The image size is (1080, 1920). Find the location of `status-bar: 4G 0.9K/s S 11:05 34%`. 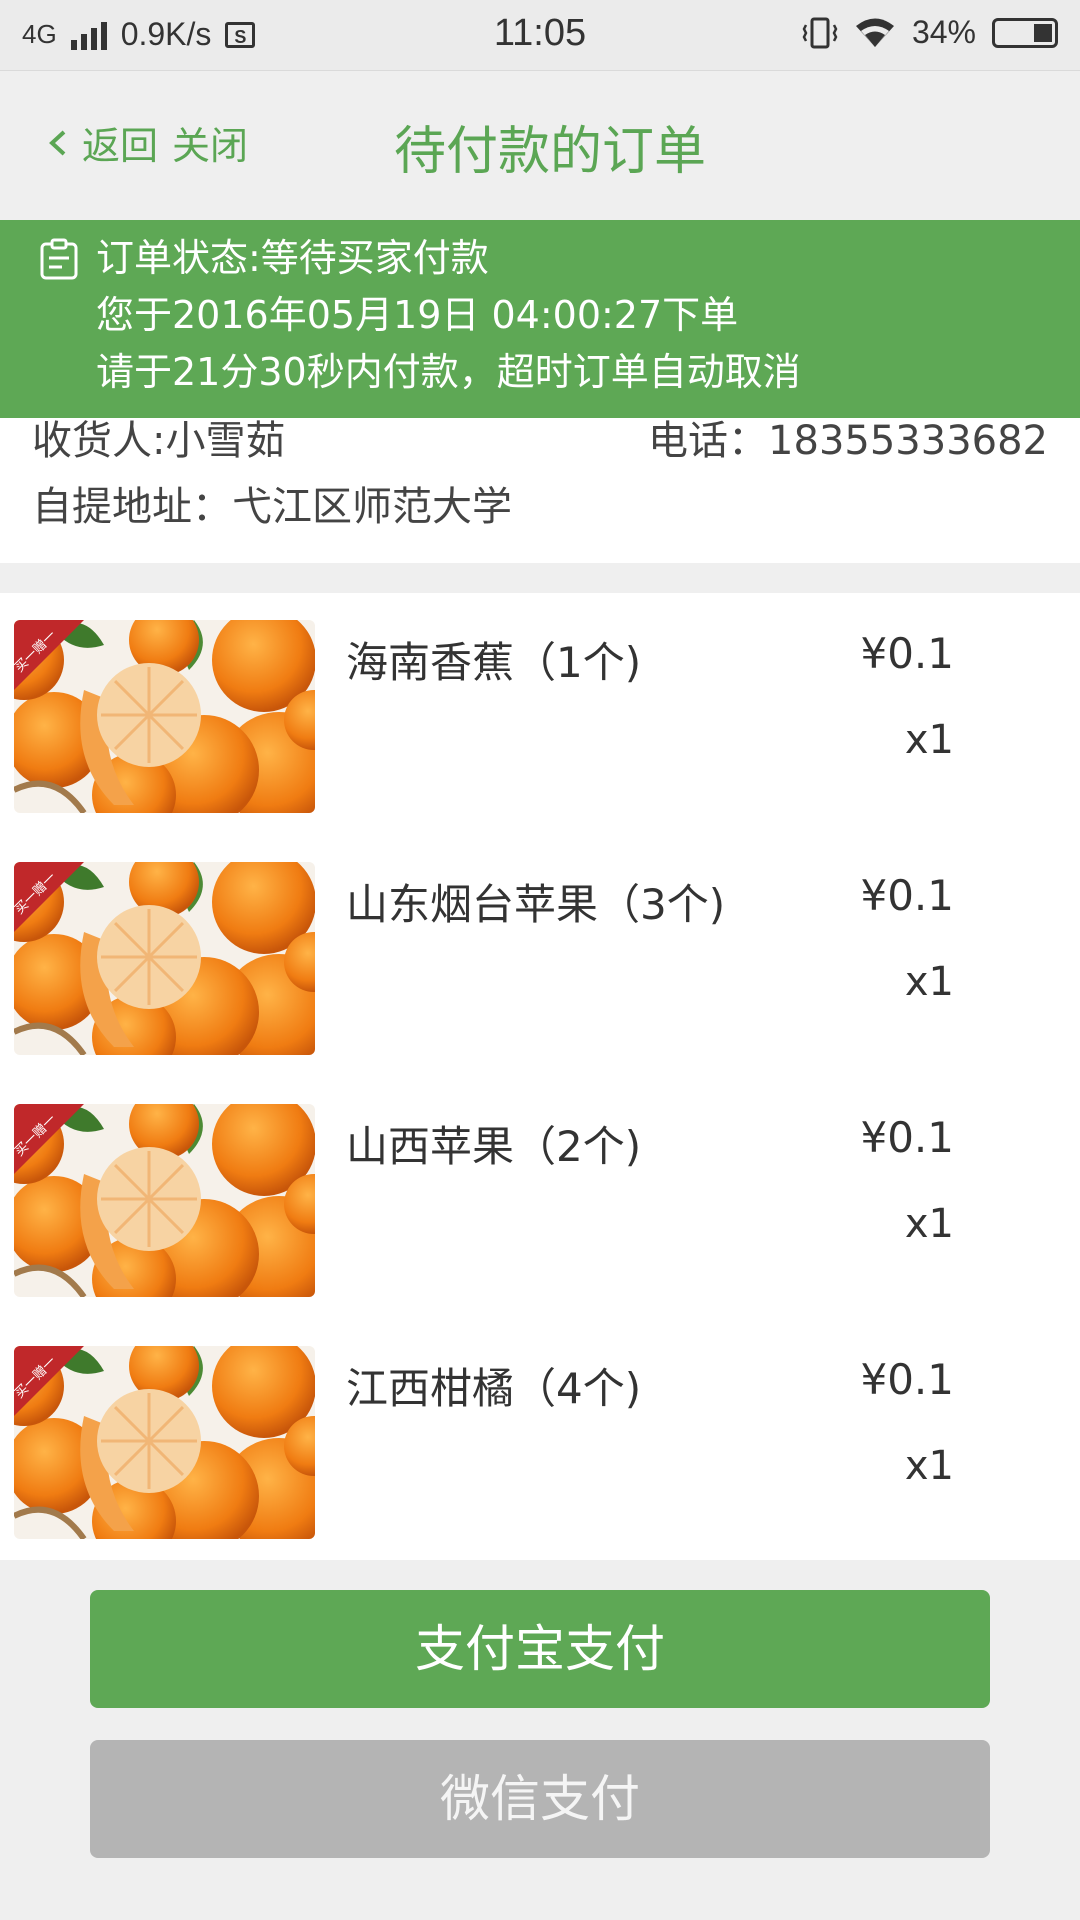

status-bar: 4G 0.9K/s S 11:05 34% is located at coordinates (540, 35).